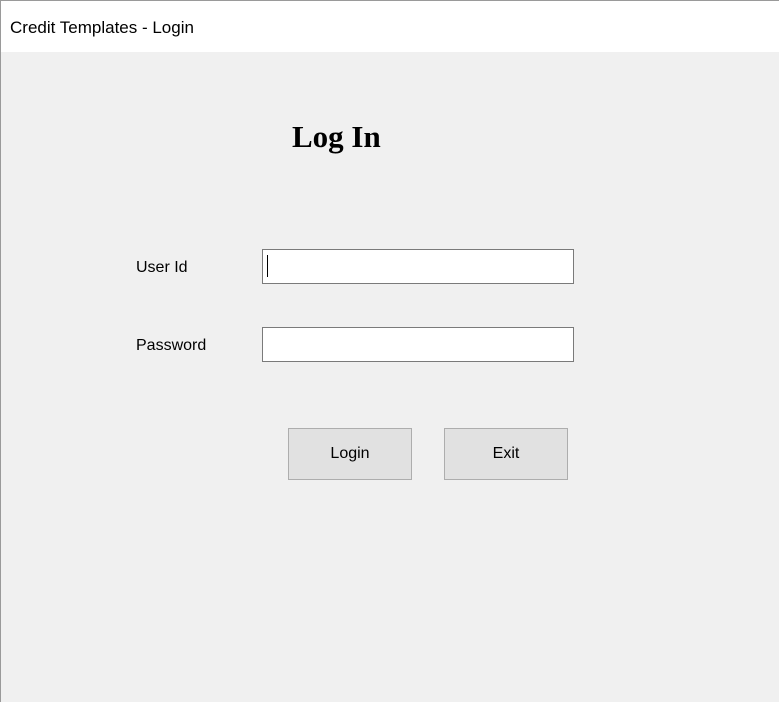 This screenshot has width=779, height=702. I want to click on login-button: Login, so click(350, 454).